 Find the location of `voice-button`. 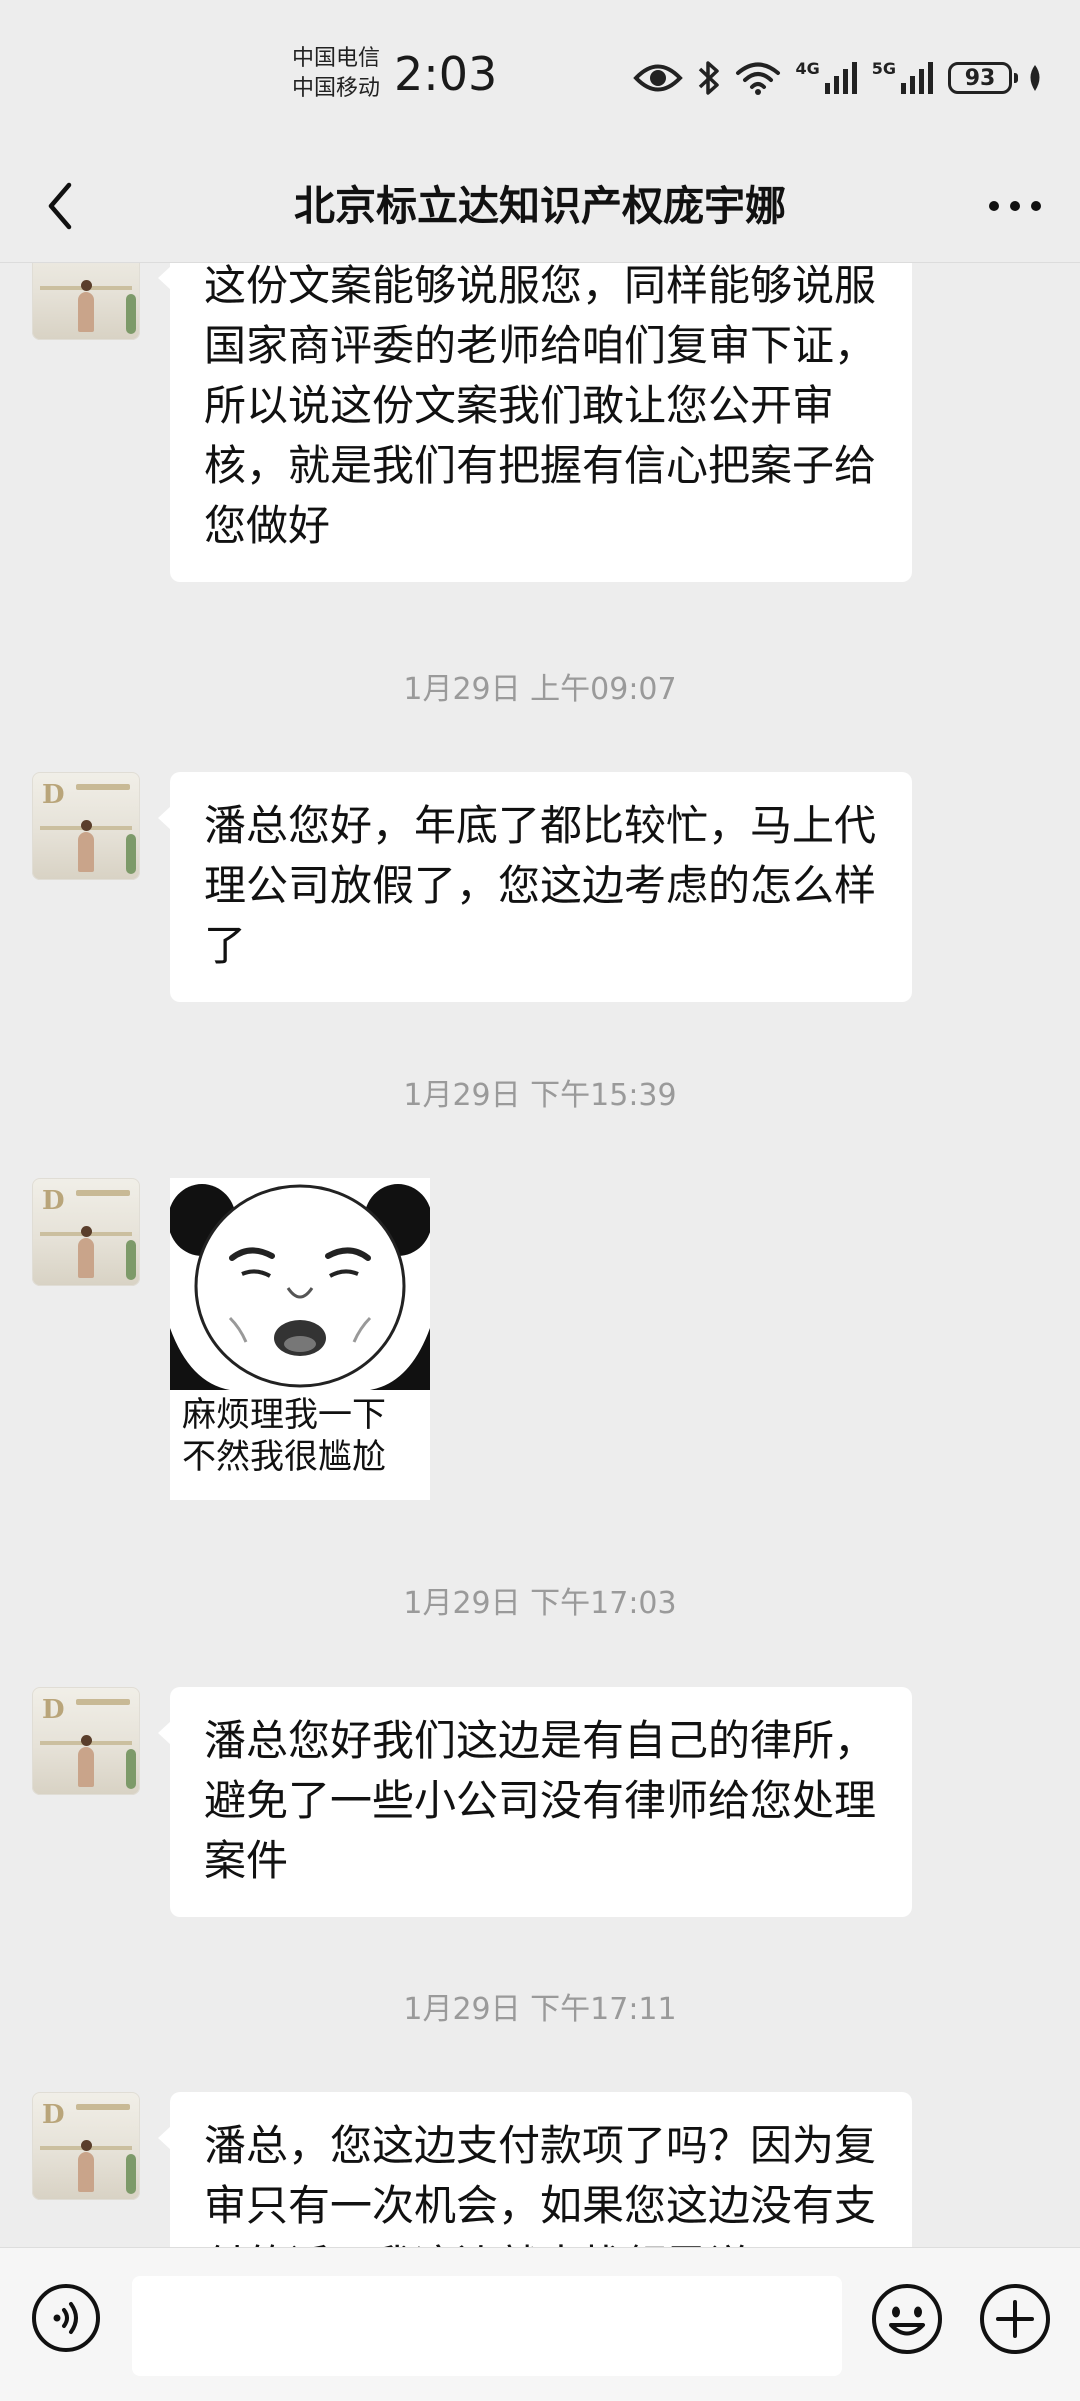

voice-button is located at coordinates (66, 2318).